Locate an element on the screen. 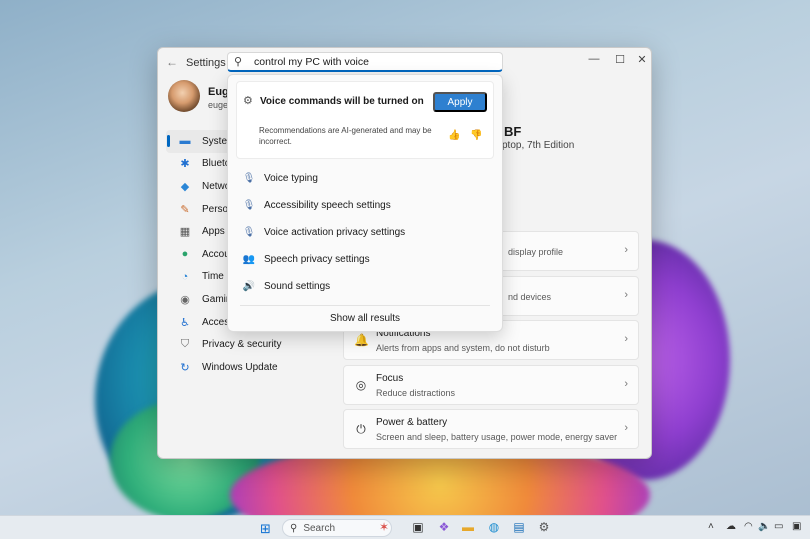 This screenshot has width=810, height=539. card-subtitle: Reduce distractions is located at coordinates (416, 392).